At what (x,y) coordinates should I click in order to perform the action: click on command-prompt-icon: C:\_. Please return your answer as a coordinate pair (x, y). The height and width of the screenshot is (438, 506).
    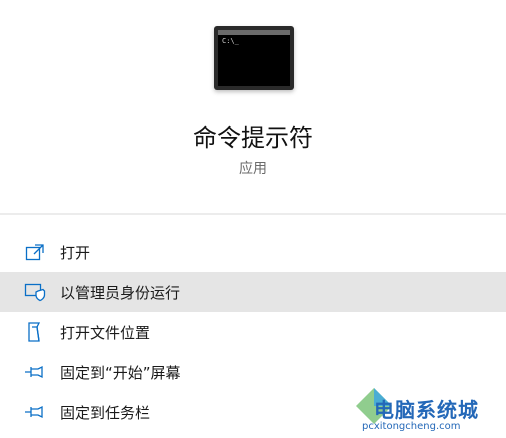
    Looking at the image, I should click on (254, 58).